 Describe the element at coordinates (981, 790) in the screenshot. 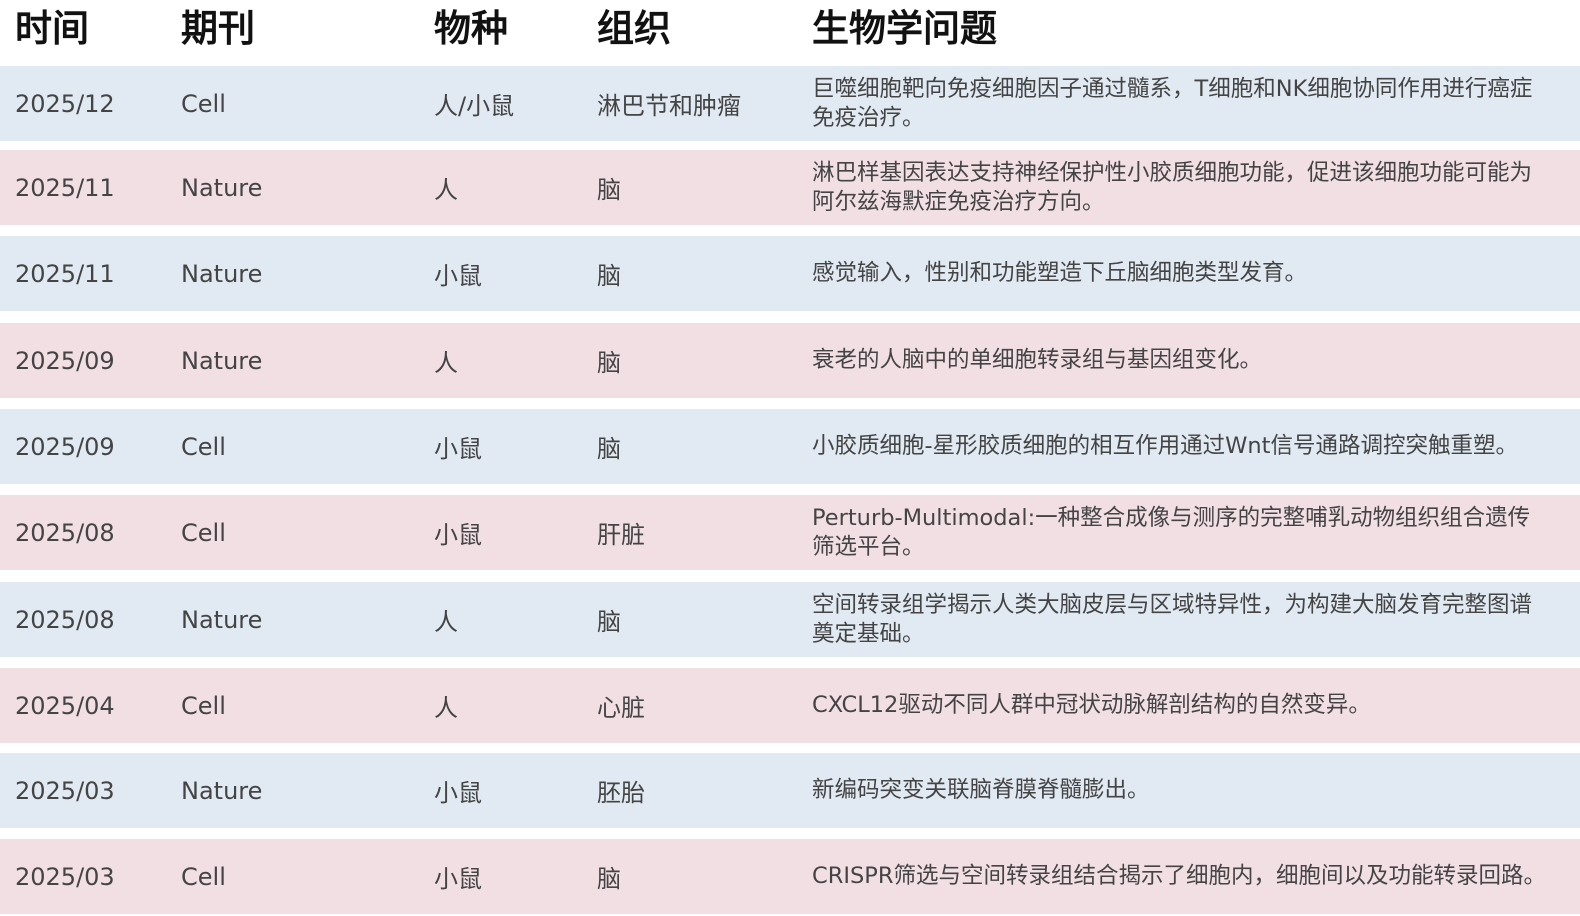

I see `cell-question: 新编码突变关联脑脊膜脊髓膨出。` at that location.